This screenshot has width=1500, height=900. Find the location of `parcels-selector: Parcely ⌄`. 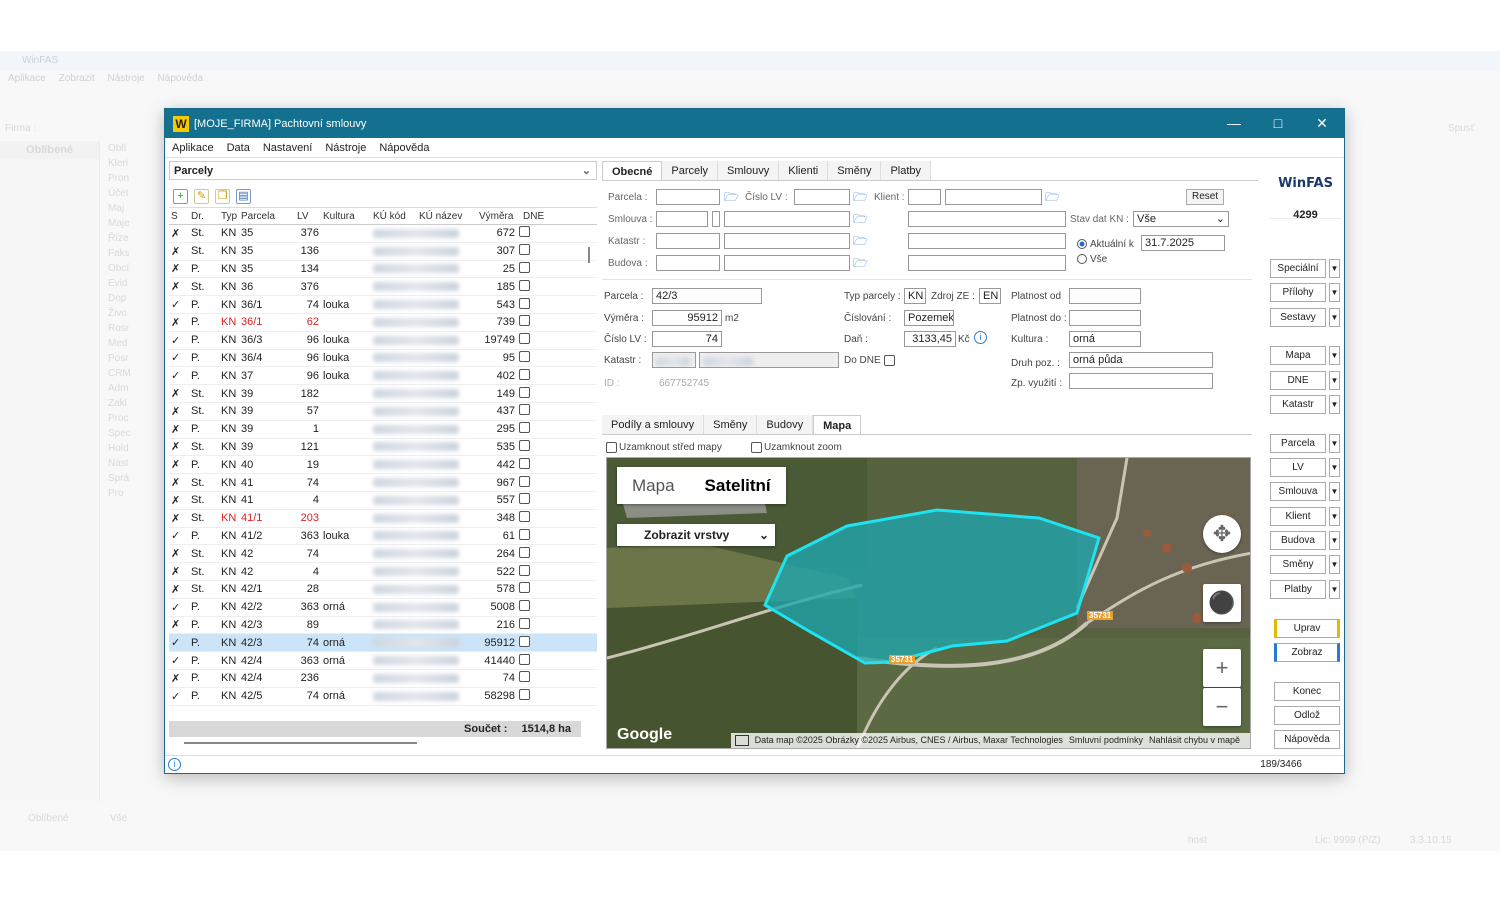

parcels-selector: Parcely ⌄ is located at coordinates (383, 170).